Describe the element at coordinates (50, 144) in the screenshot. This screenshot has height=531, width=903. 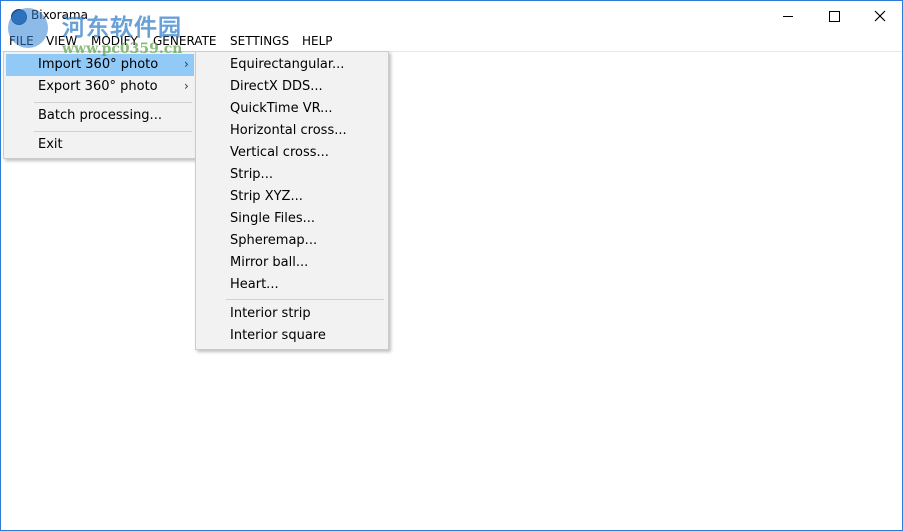
I see `menu-item-label: Exit` at that location.